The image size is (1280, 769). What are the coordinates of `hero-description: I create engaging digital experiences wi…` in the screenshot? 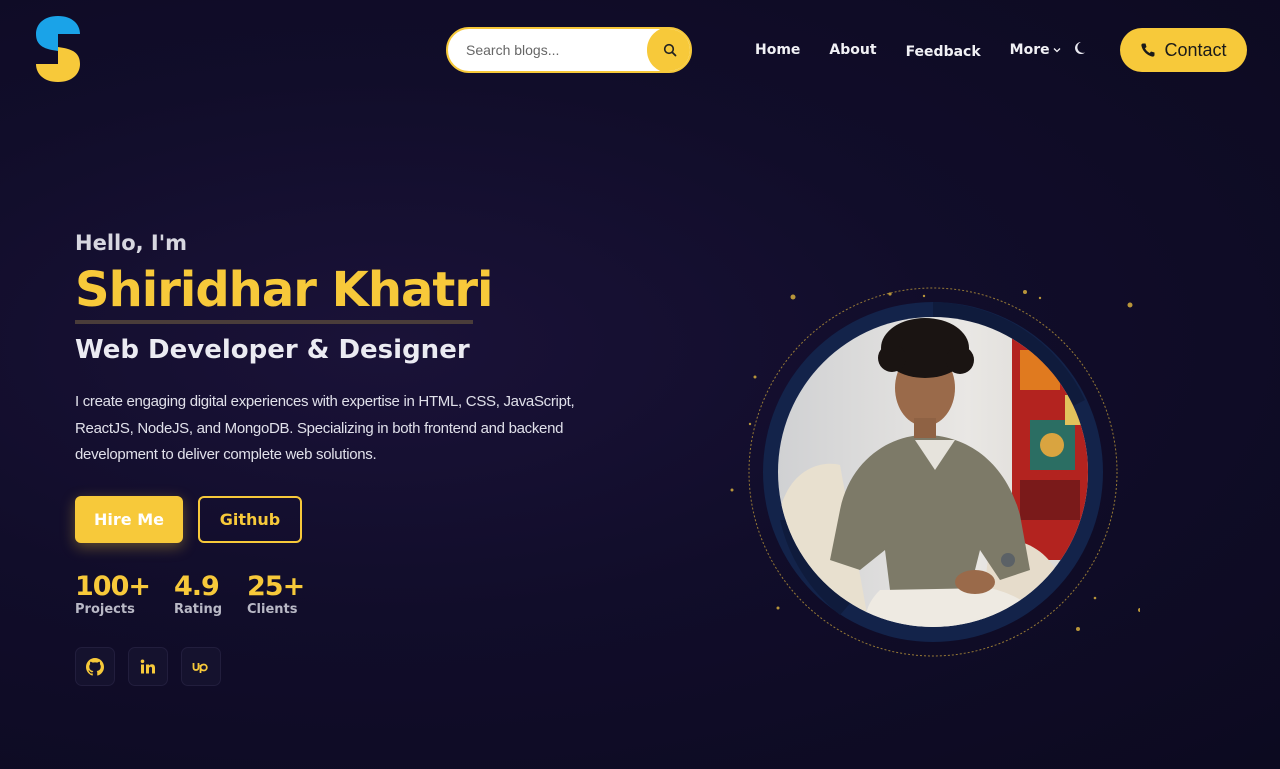 It's located at (325, 428).